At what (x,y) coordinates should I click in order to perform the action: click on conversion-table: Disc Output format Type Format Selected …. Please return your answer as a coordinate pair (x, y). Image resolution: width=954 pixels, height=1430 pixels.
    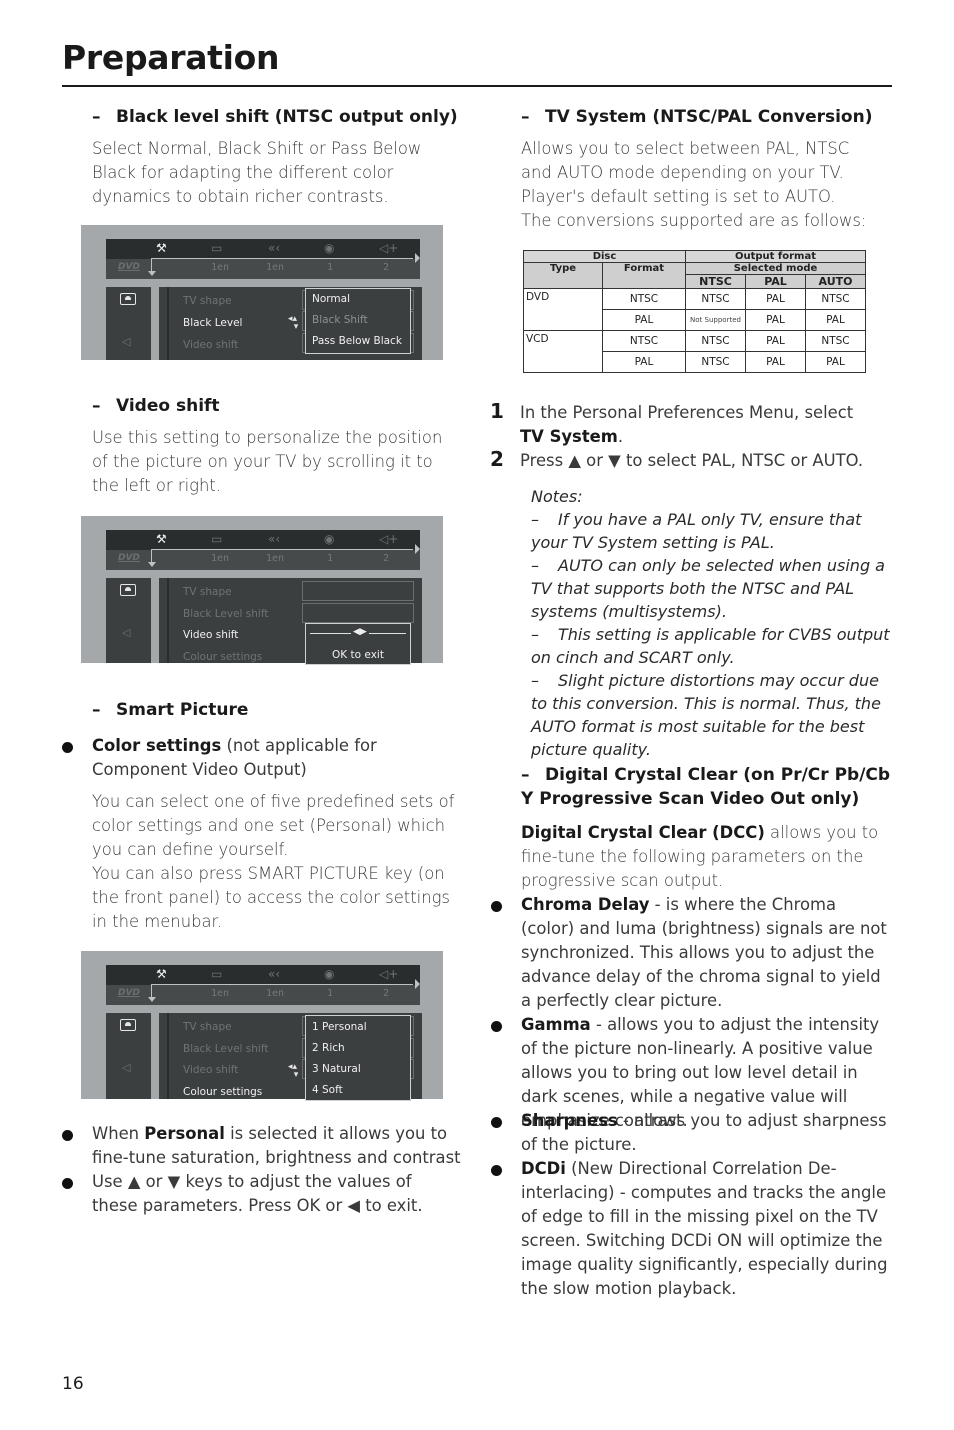
    Looking at the image, I should click on (694, 311).